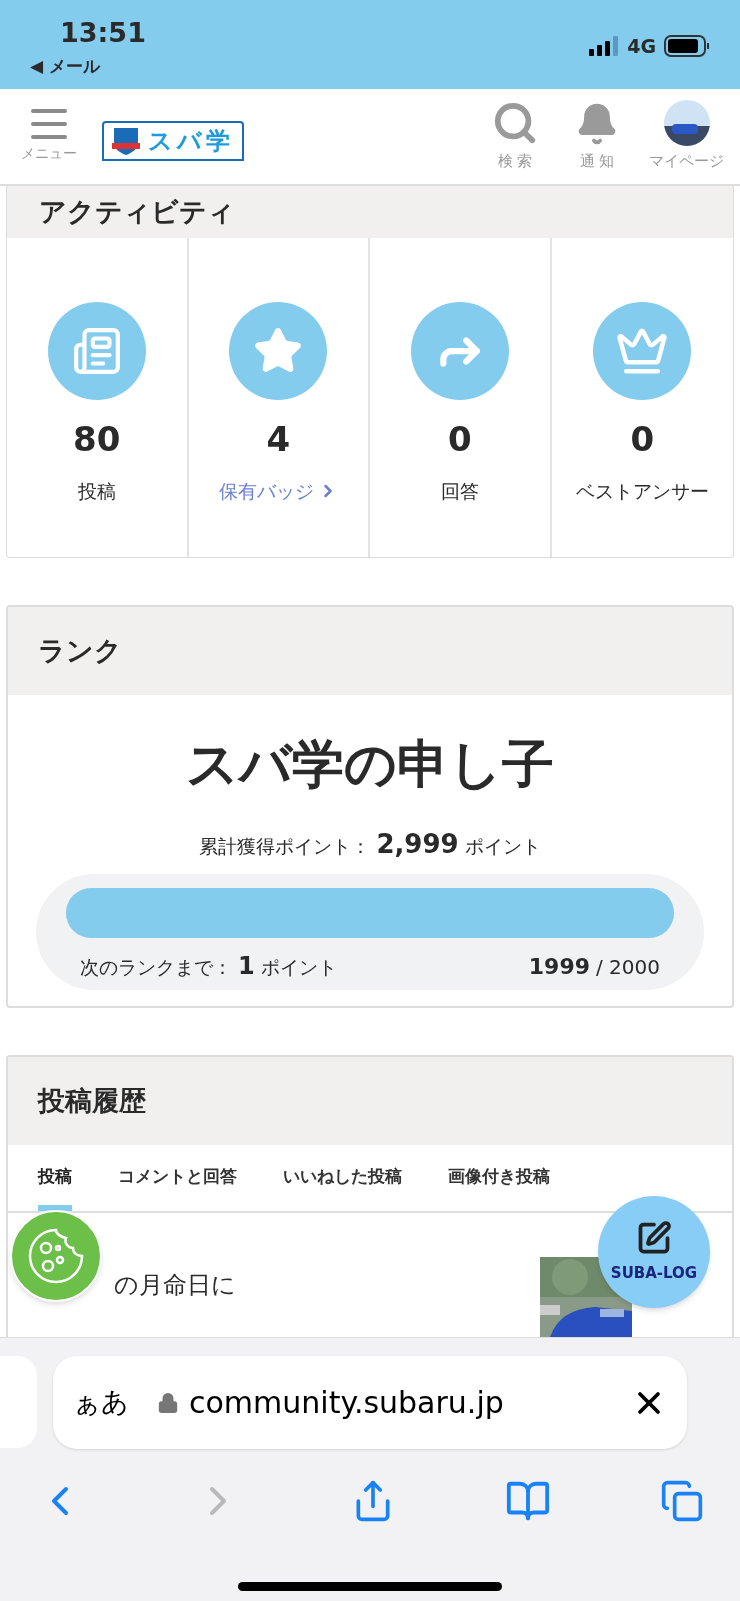 Image resolution: width=740 pixels, height=1601 pixels. What do you see at coordinates (96, 491) in the screenshot?
I see `stat-label: 投稿` at bounding box center [96, 491].